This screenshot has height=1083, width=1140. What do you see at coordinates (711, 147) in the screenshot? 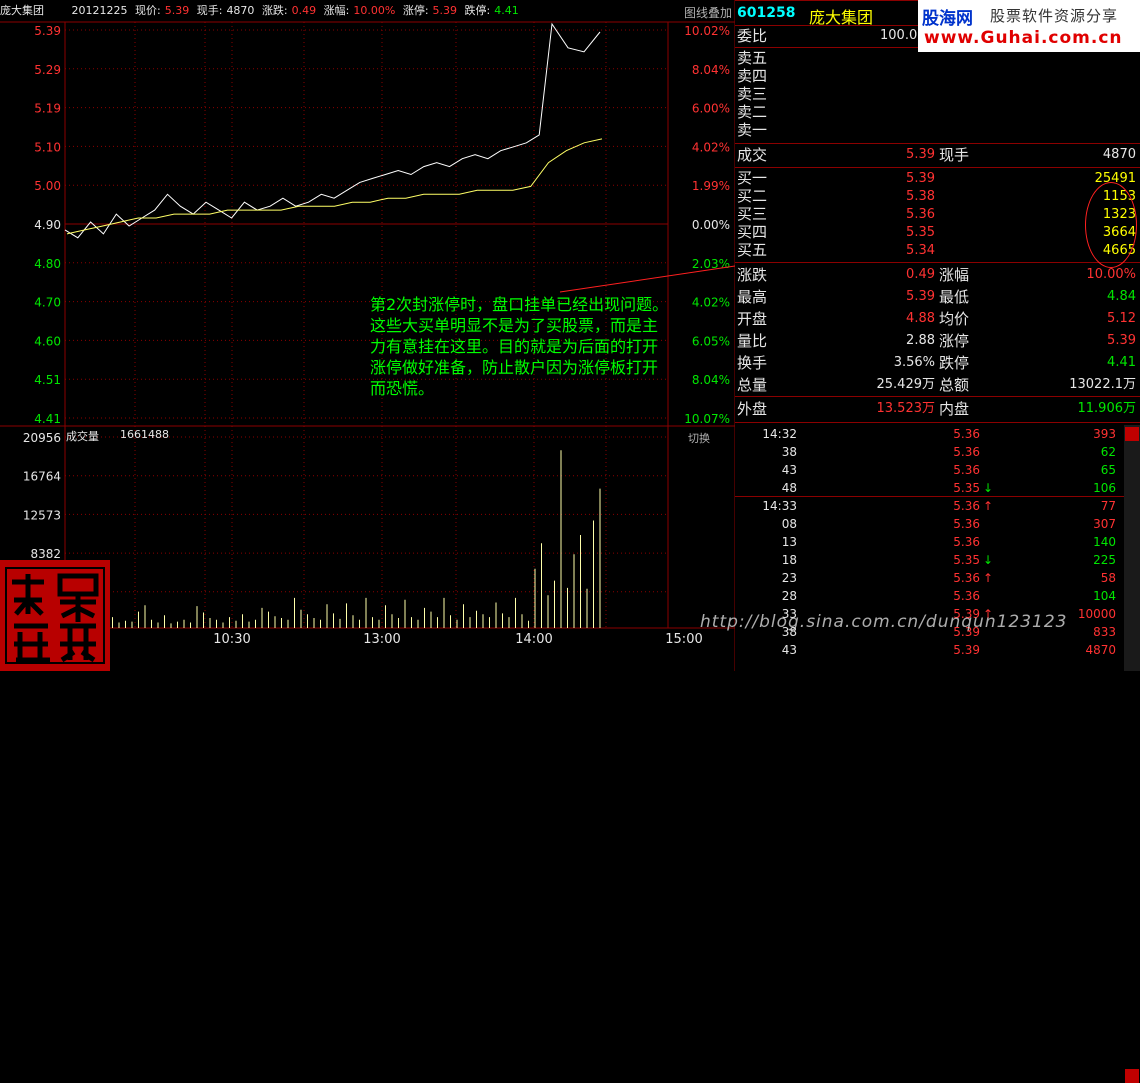
I see `pct-tick-label: 4.02%` at bounding box center [711, 147].